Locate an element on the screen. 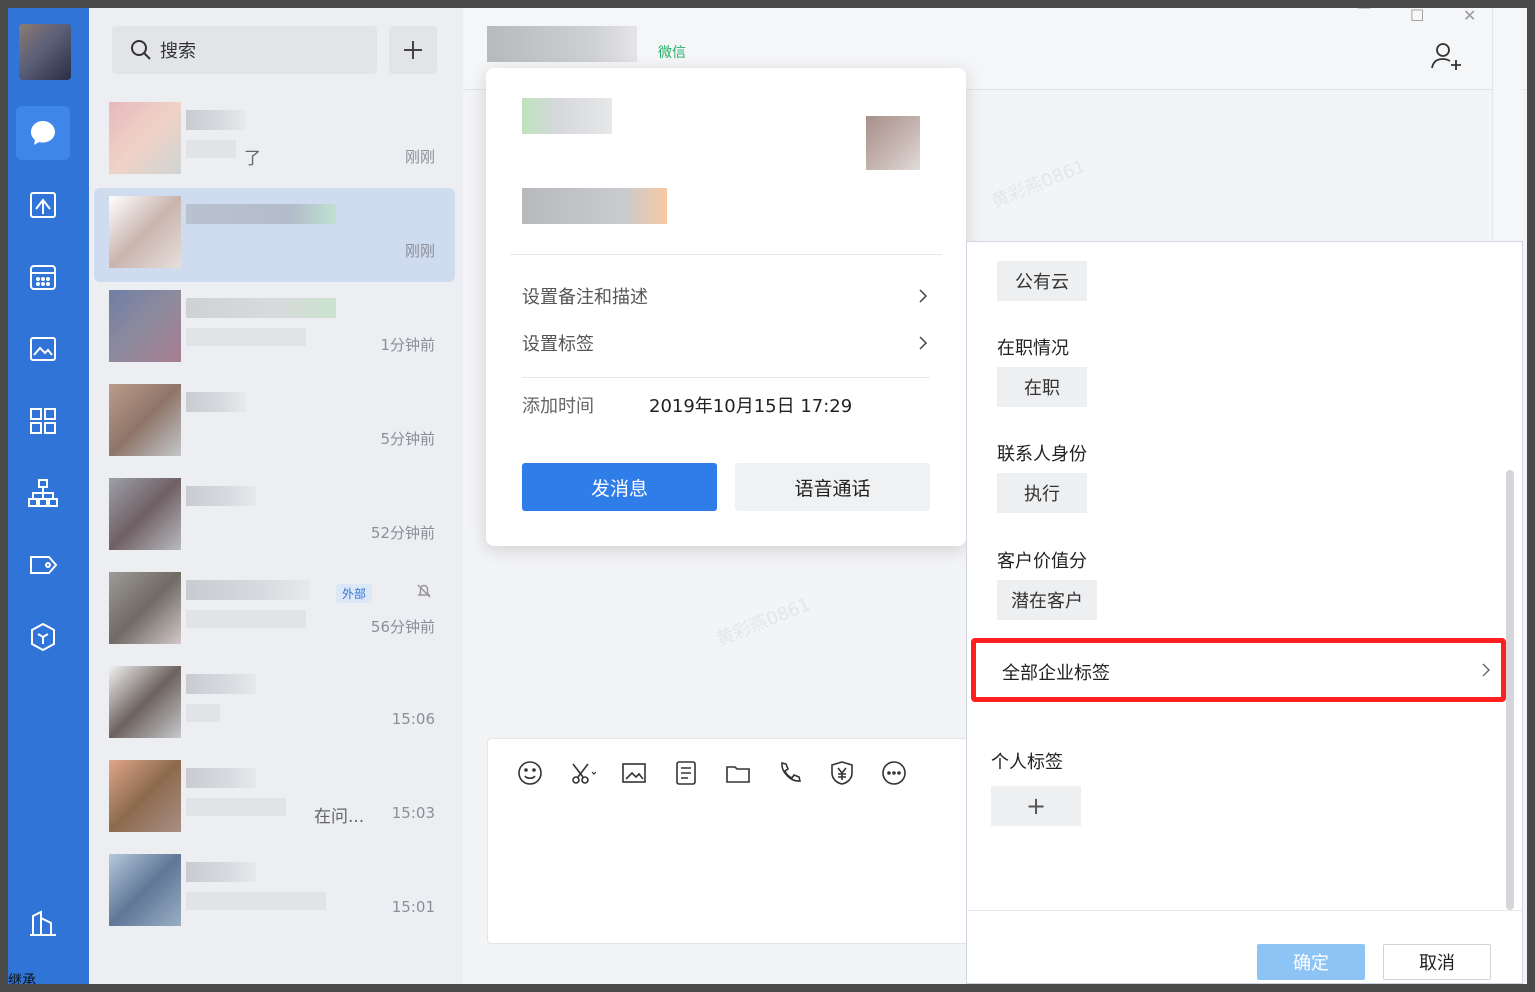 The height and width of the screenshot is (992, 1535). set-remark-row: 设置备注和描述 is located at coordinates (726, 296).